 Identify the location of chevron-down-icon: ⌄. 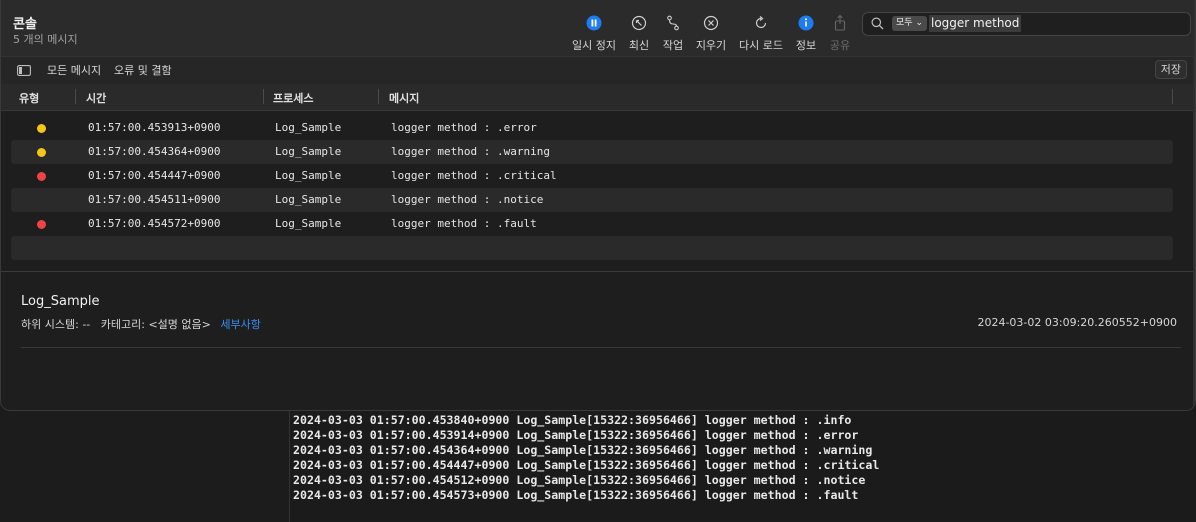
(919, 23).